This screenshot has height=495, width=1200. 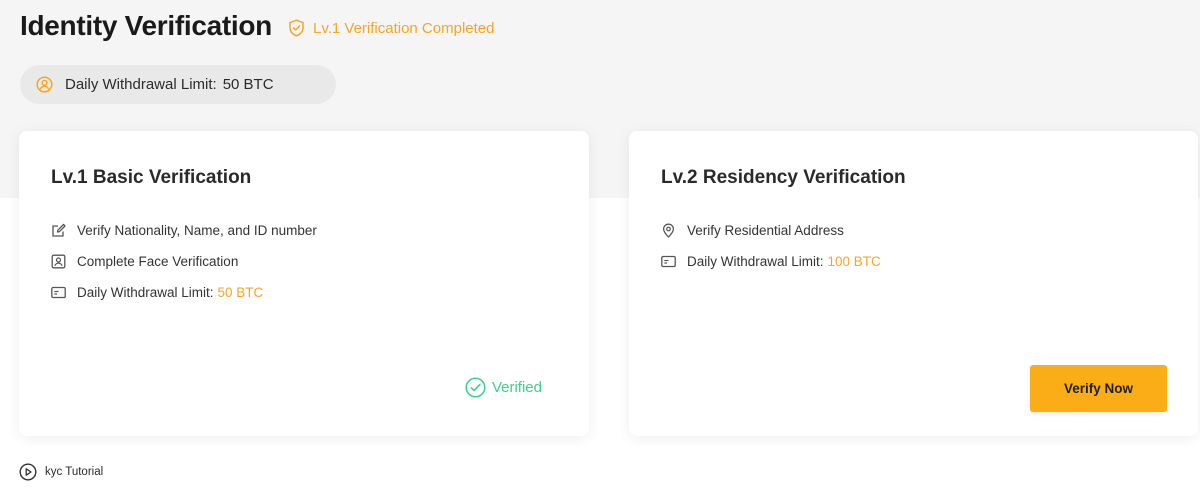 What do you see at coordinates (197, 230) in the screenshot?
I see `feature-text: Verify Nationality, Name, and ID number` at bounding box center [197, 230].